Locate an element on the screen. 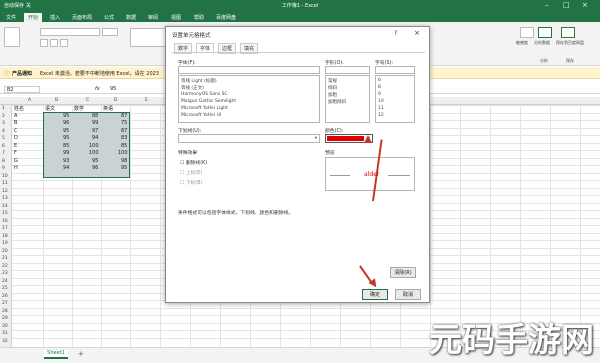 The image size is (600, 363). col-d: D is located at coordinates (115, 100).